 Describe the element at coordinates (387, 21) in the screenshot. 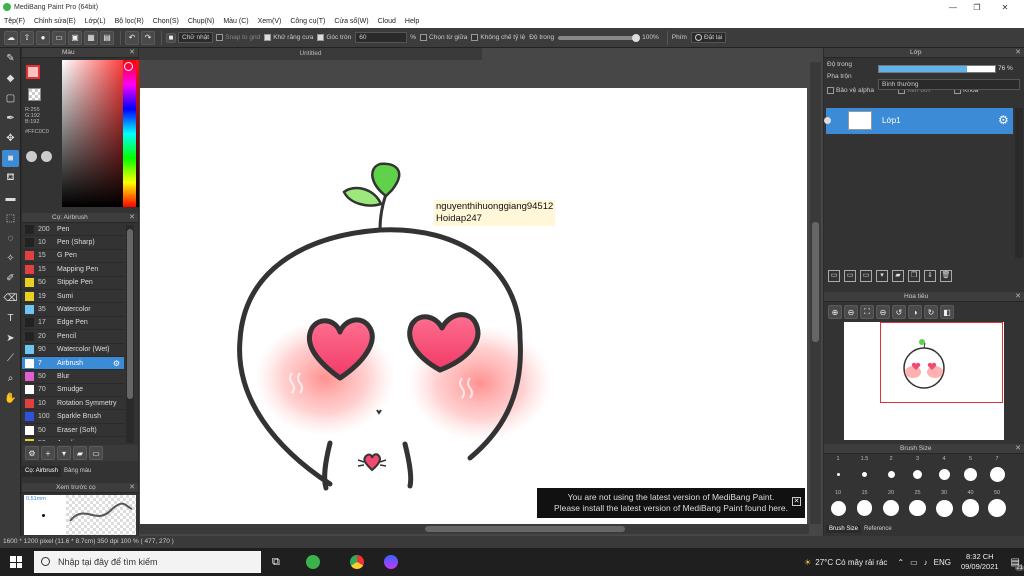

I see `menu-cloud: Cloud` at that location.